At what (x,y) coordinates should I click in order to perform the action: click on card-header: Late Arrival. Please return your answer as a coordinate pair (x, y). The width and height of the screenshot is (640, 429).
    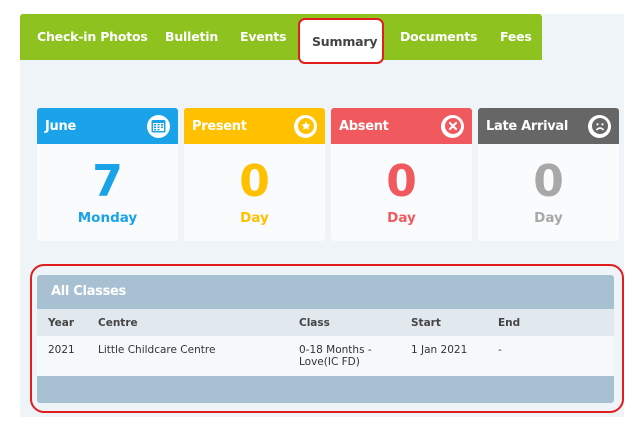
    Looking at the image, I should click on (548, 126).